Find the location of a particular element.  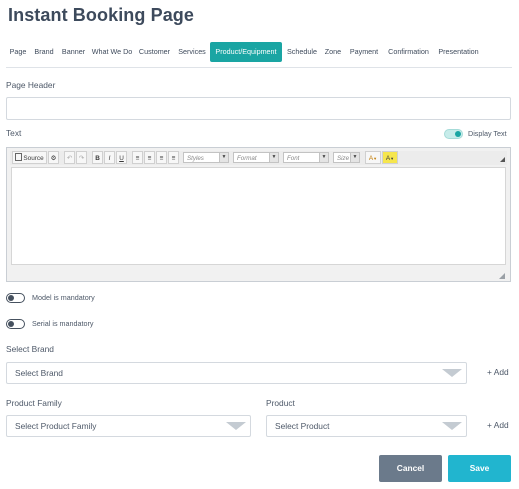

product-family-label: Product Family is located at coordinates (34, 403).